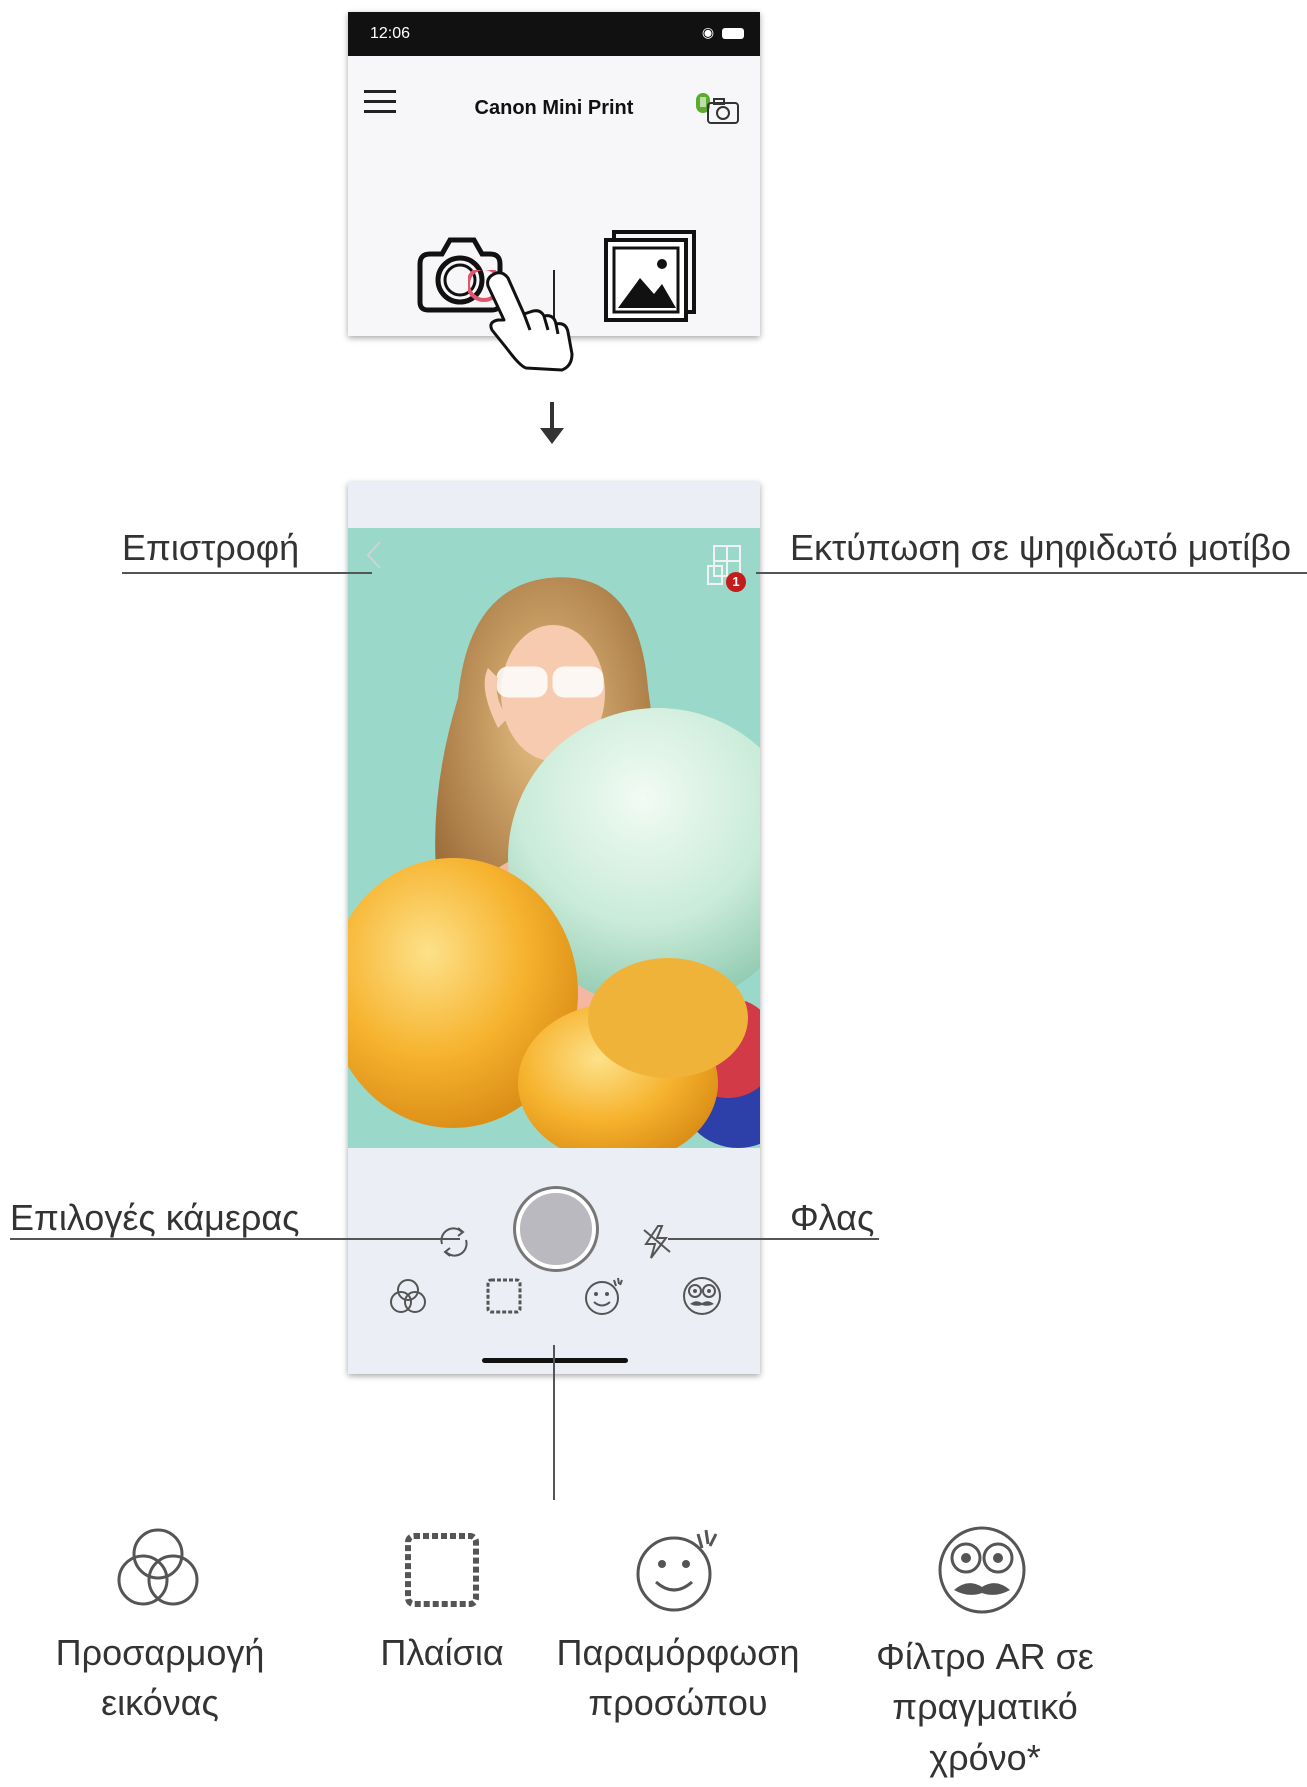 The image size is (1307, 1787). Describe the element at coordinates (155, 1217) in the screenshot. I see `callout-camera-options: Επιλογές κάμερας` at that location.